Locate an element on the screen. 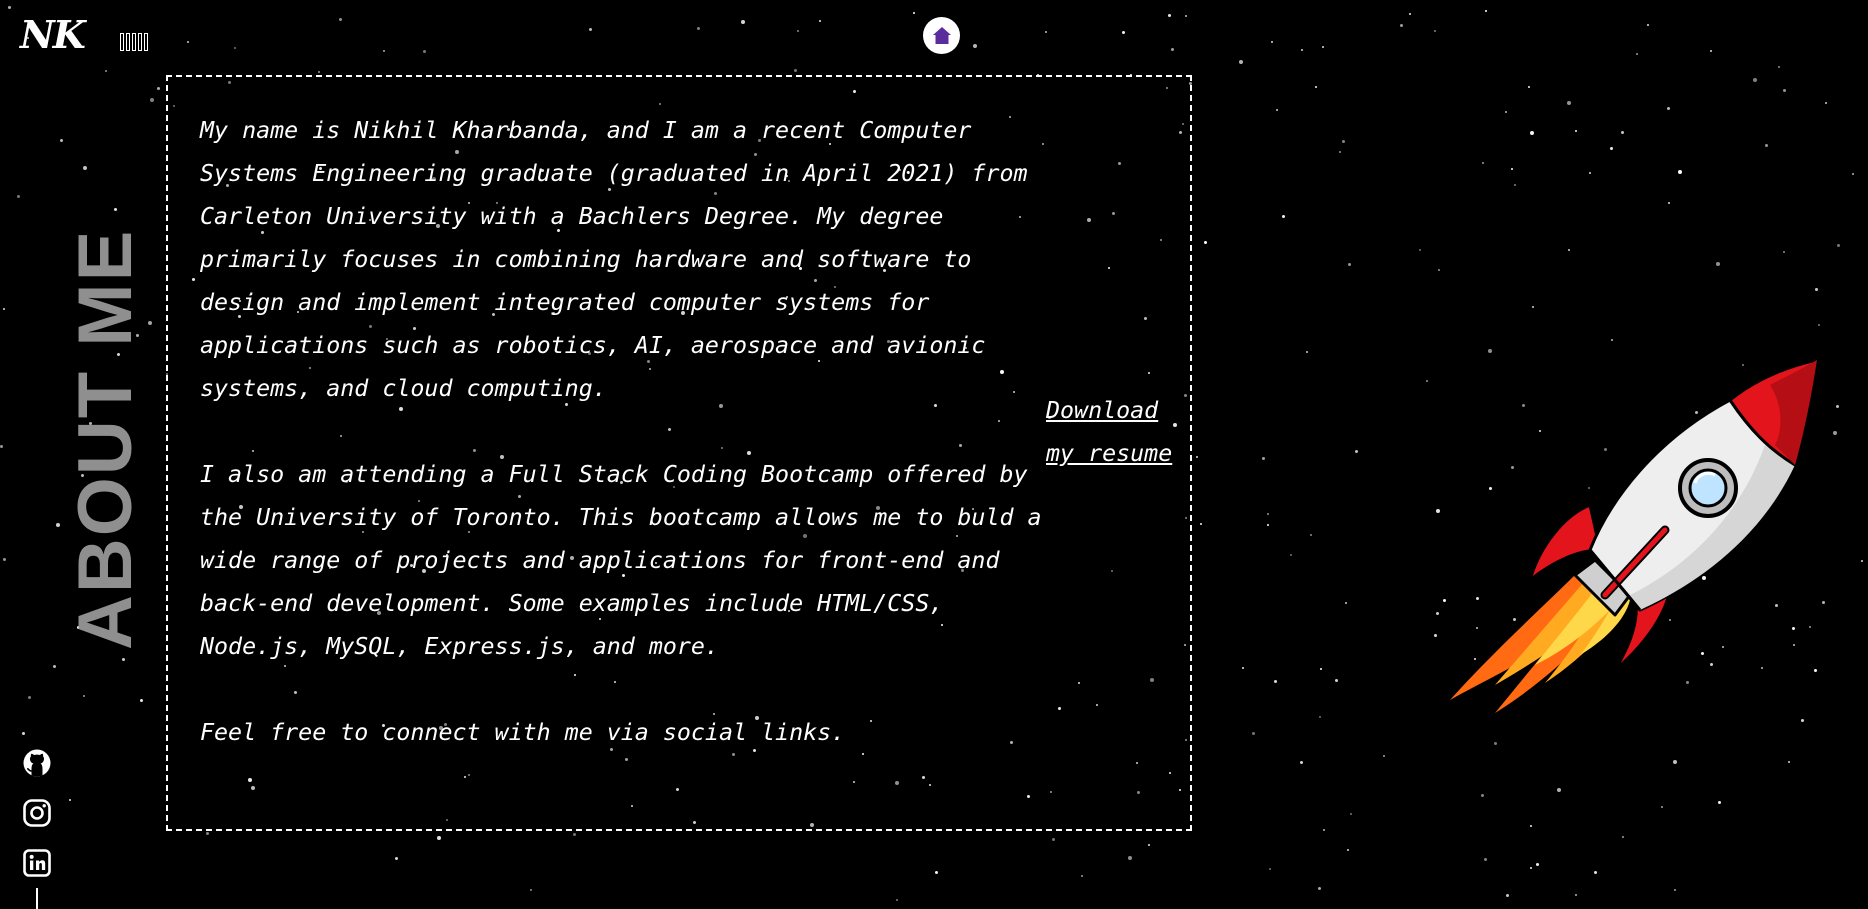  home-button is located at coordinates (941, 35).